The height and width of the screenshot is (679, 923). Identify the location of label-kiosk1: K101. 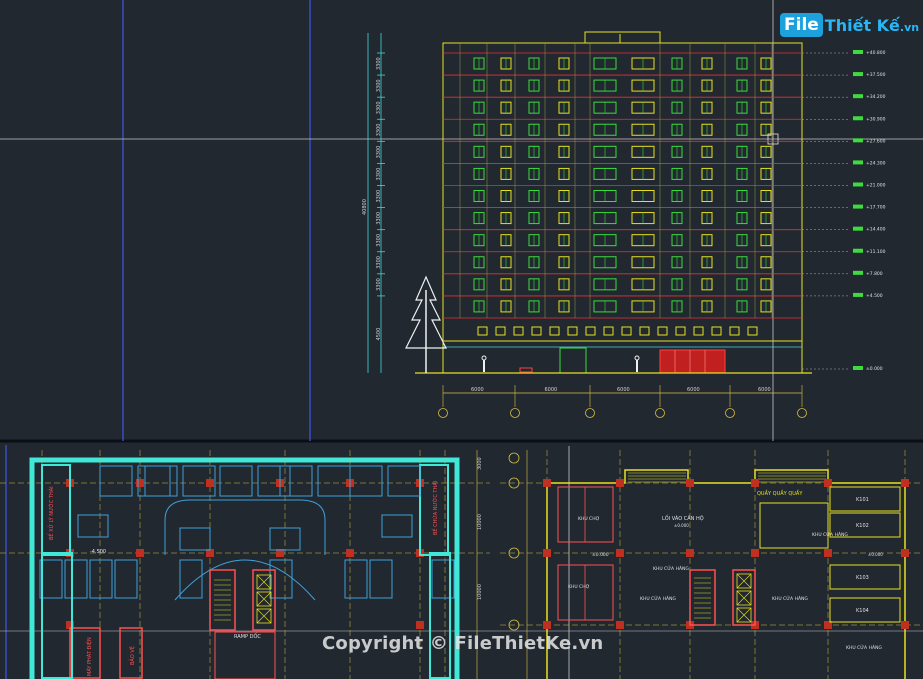
(862, 500).